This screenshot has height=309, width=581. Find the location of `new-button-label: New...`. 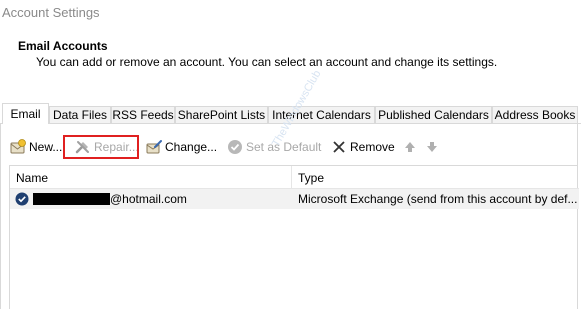

new-button-label: New... is located at coordinates (46, 147).